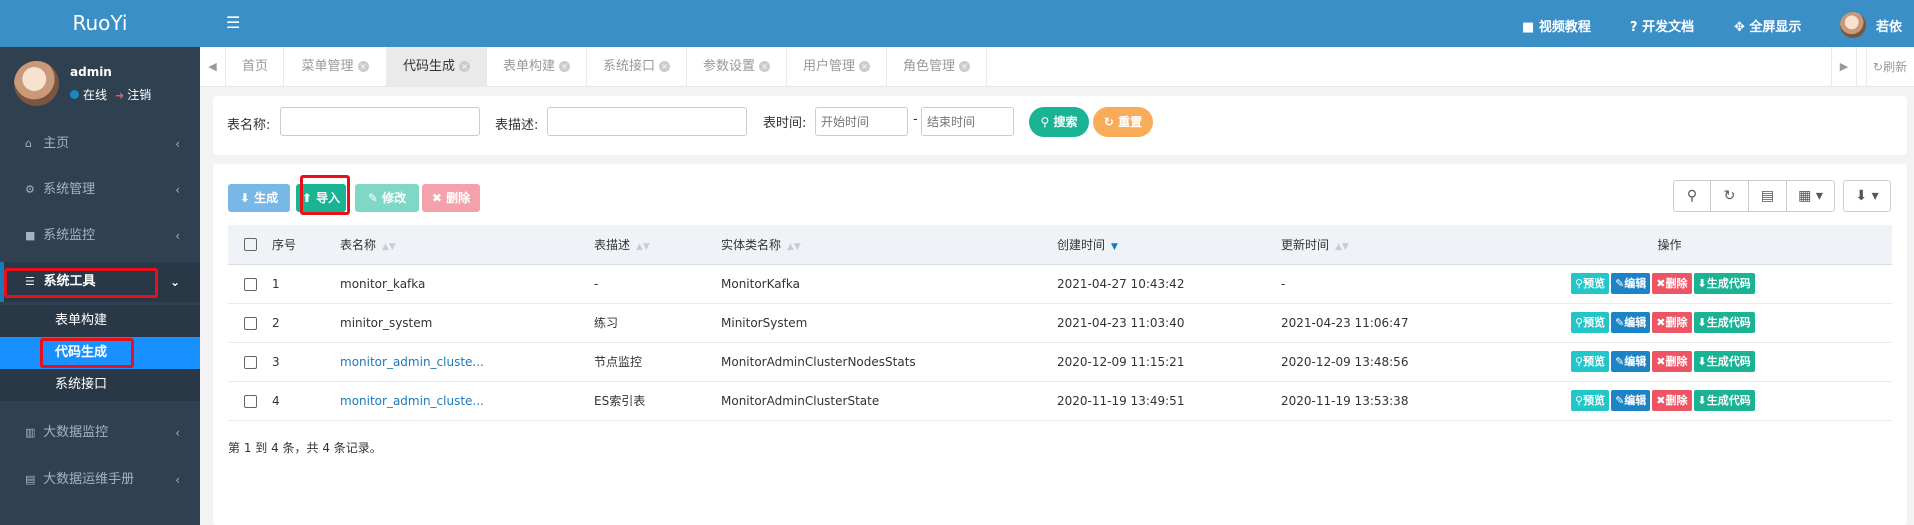 The width and height of the screenshot is (1914, 525). I want to click on tab-scroll-right-icon: ▶, so click(1844, 67).